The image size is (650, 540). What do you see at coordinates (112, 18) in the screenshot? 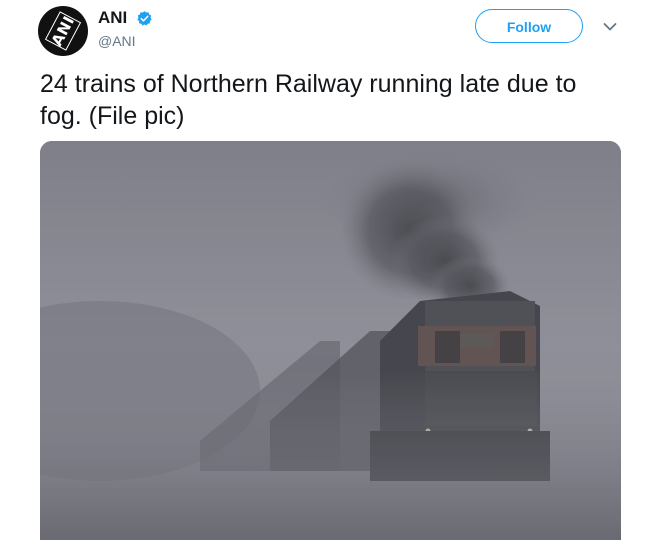
I see `display-name: ANI` at bounding box center [112, 18].